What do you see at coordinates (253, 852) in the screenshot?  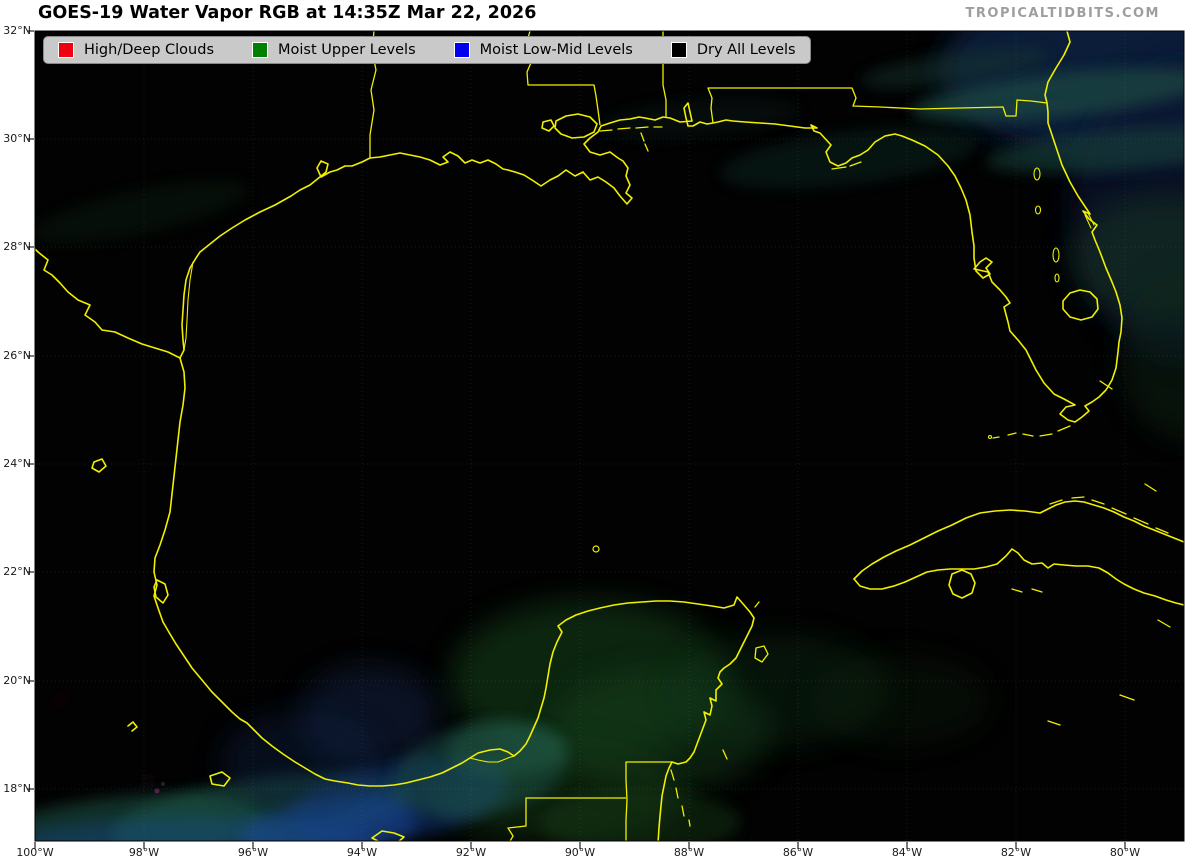 I see `lon-label: 96°W` at bounding box center [253, 852].